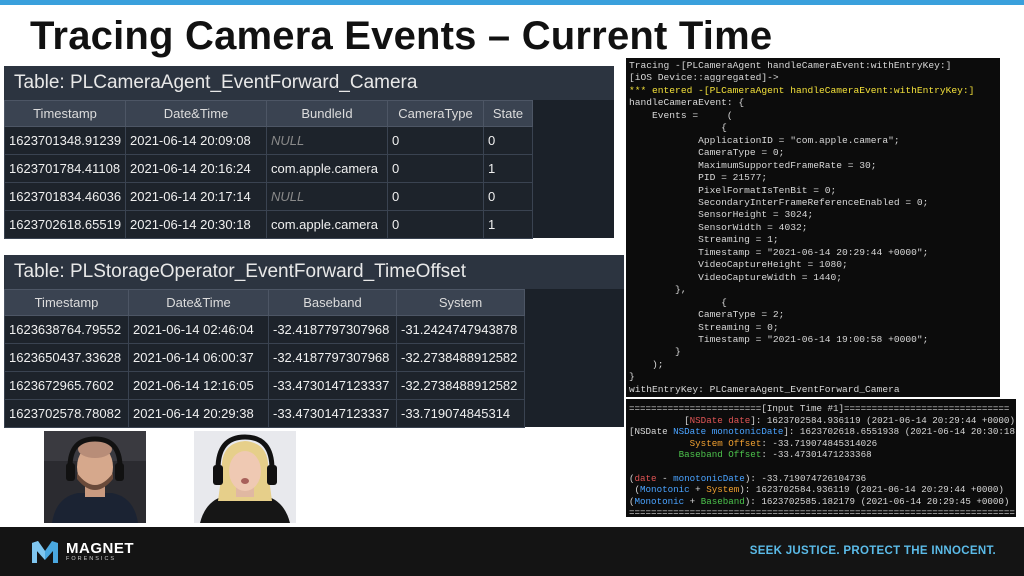  I want to click on mono-sys-a: Monotonic, so click(665, 490).